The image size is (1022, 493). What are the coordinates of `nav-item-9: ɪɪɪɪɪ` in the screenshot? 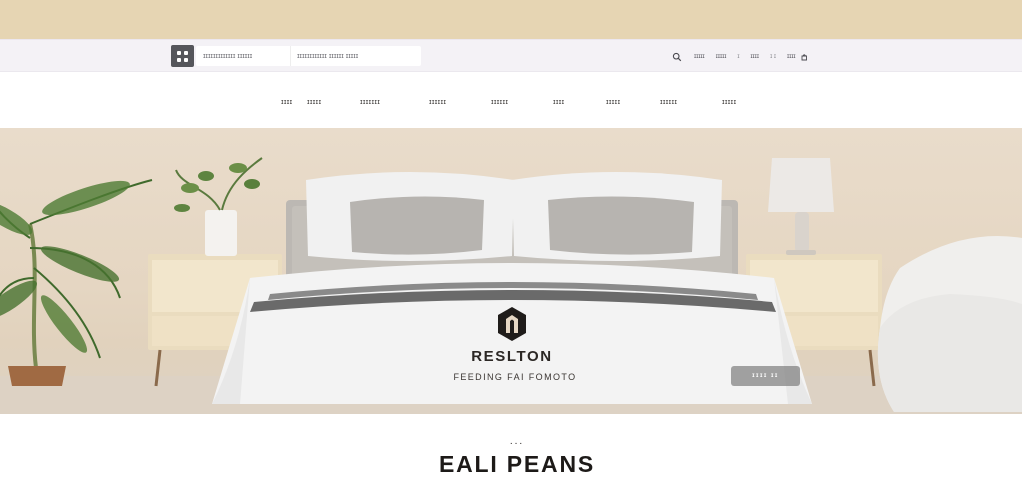 It's located at (729, 102).